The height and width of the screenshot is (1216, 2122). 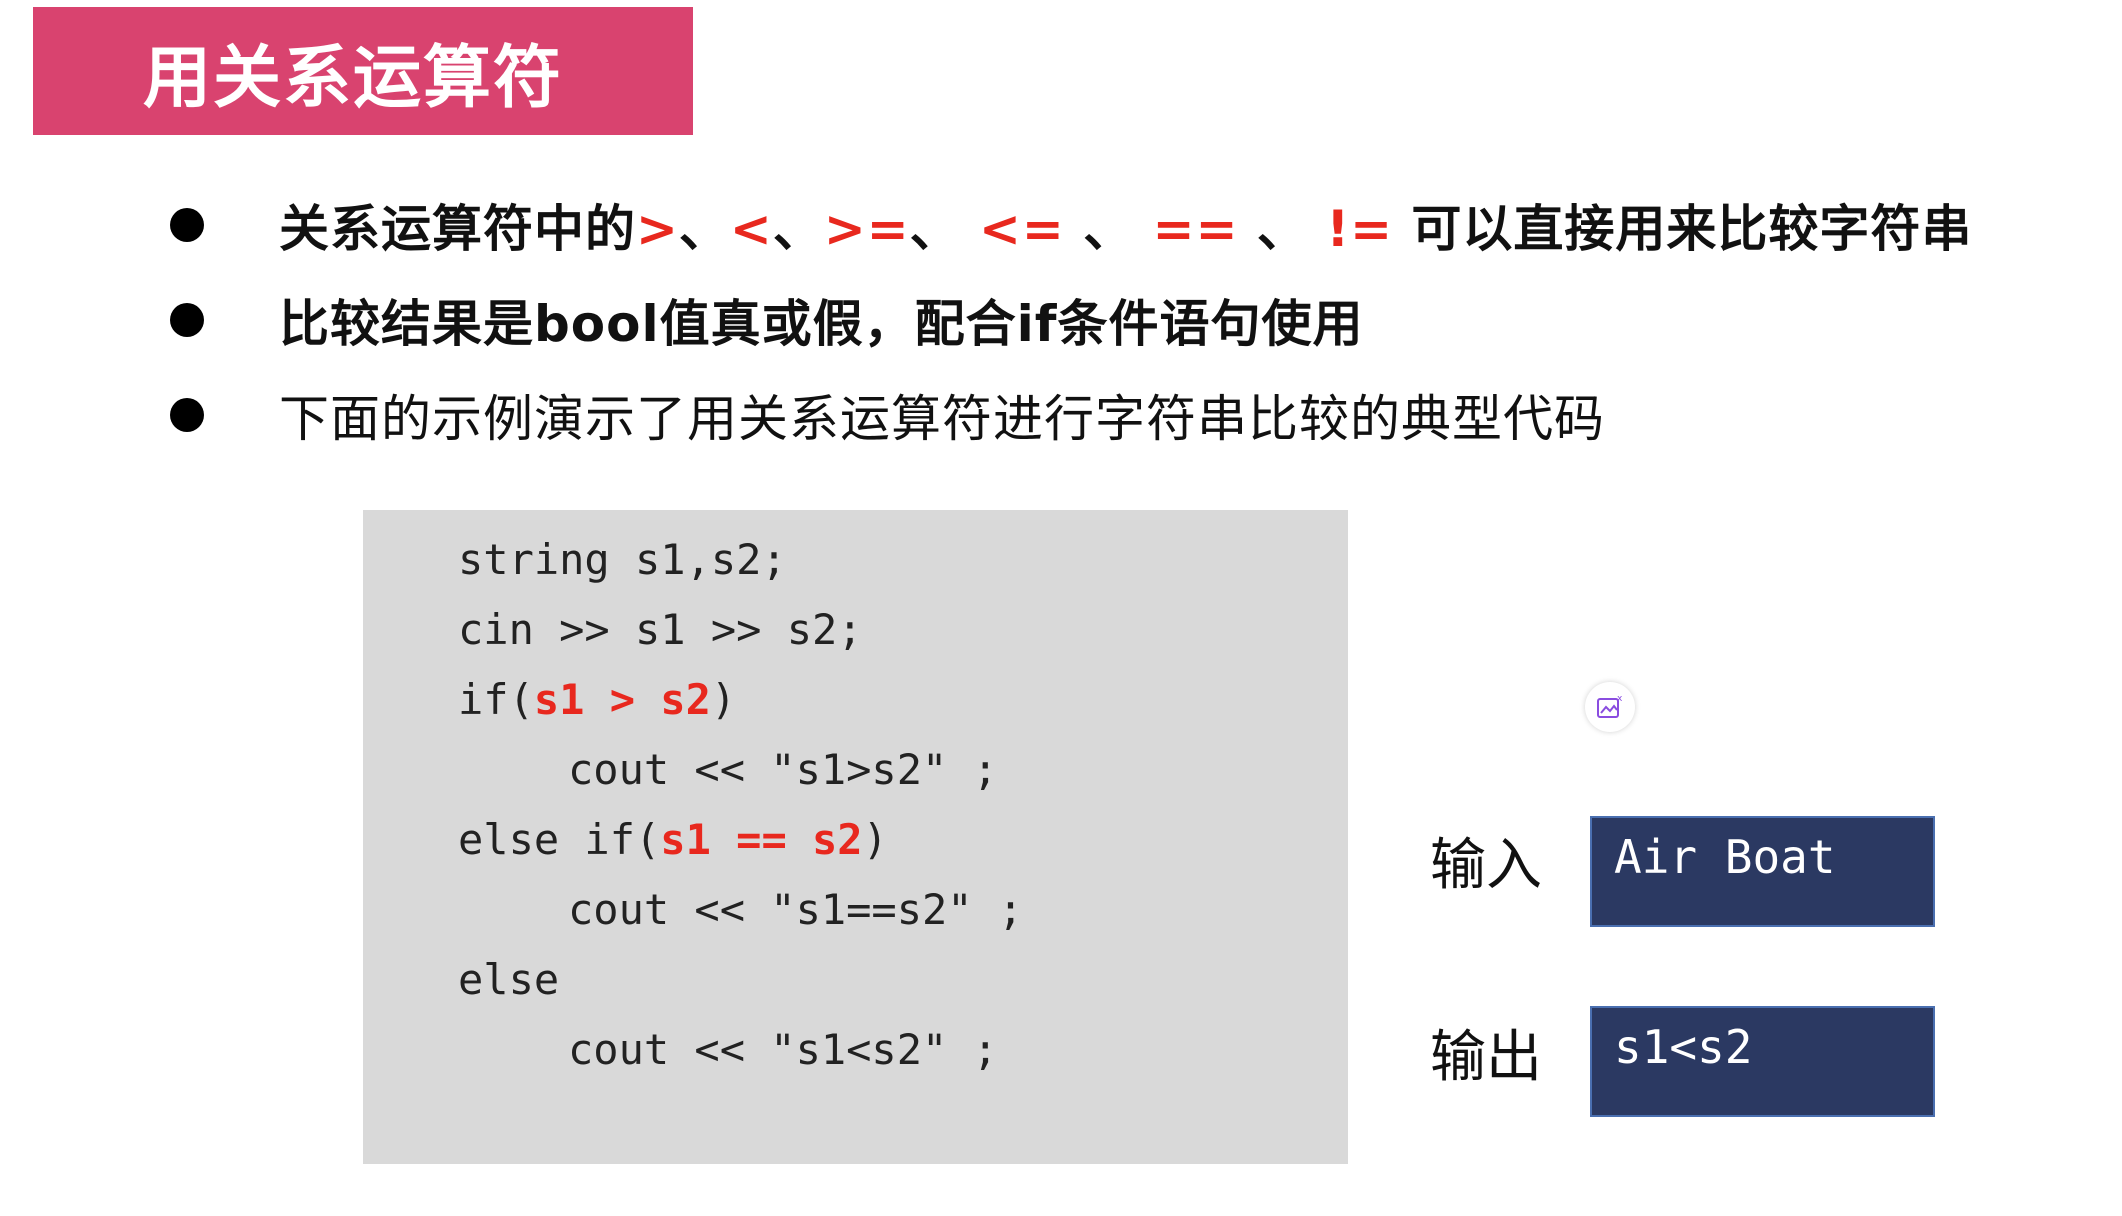 What do you see at coordinates (457, 229) in the screenshot?
I see `bullet-1-prefix: 关系运算符中的` at bounding box center [457, 229].